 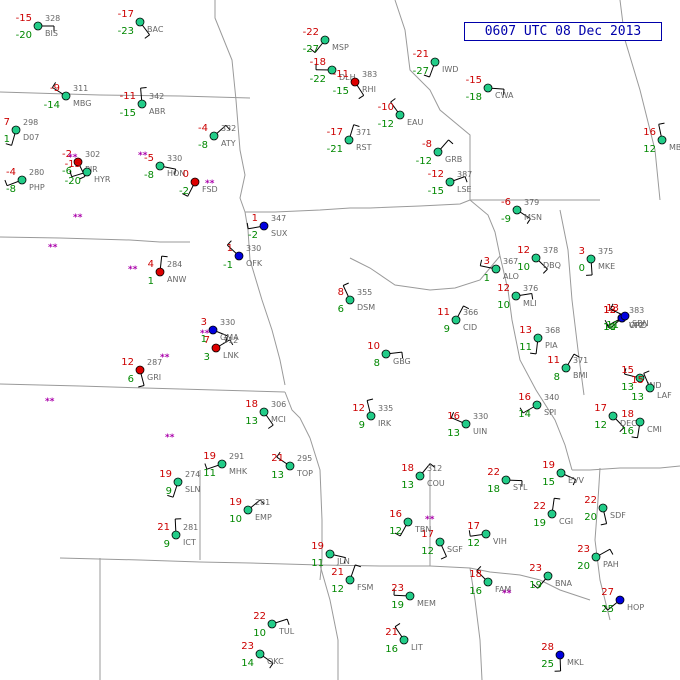 I want to click on pressure: 383, so click(x=636, y=310).